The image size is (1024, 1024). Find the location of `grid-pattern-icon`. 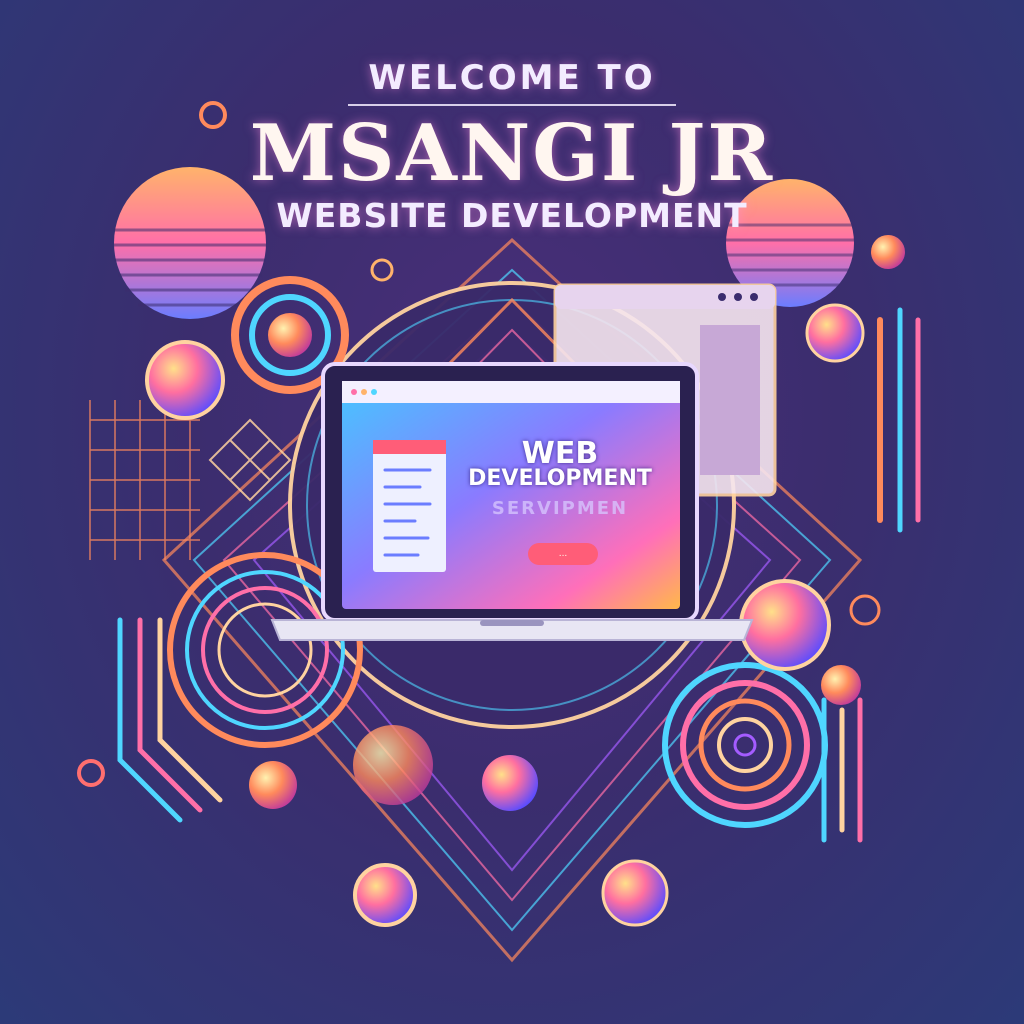

grid-pattern-icon is located at coordinates (144, 480).